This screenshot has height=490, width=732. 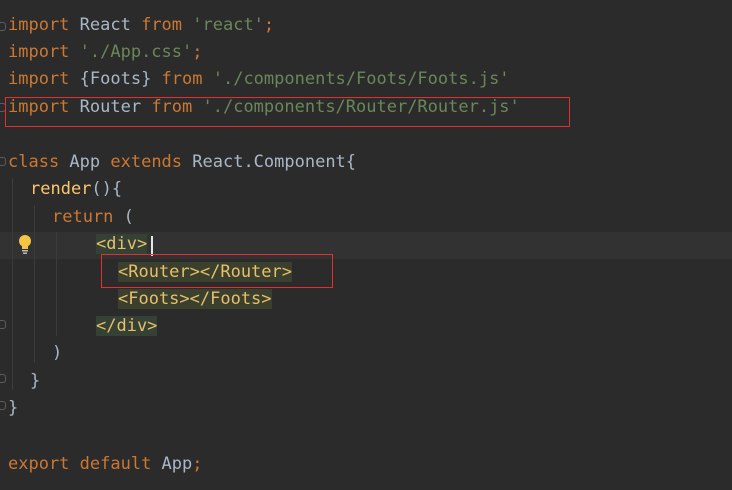 I want to click on code-line-7: render(){, so click(x=76, y=189).